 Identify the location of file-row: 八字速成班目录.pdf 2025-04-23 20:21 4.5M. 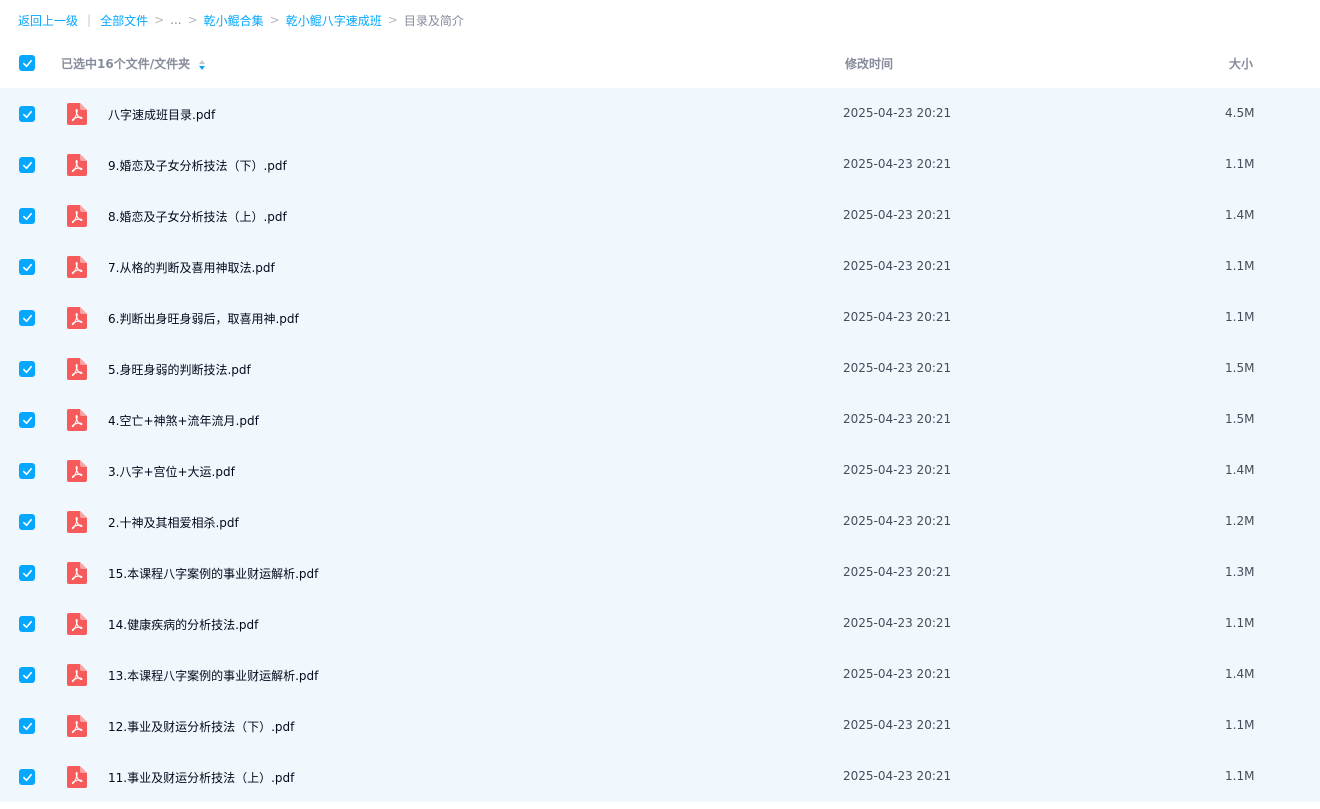
(660, 113).